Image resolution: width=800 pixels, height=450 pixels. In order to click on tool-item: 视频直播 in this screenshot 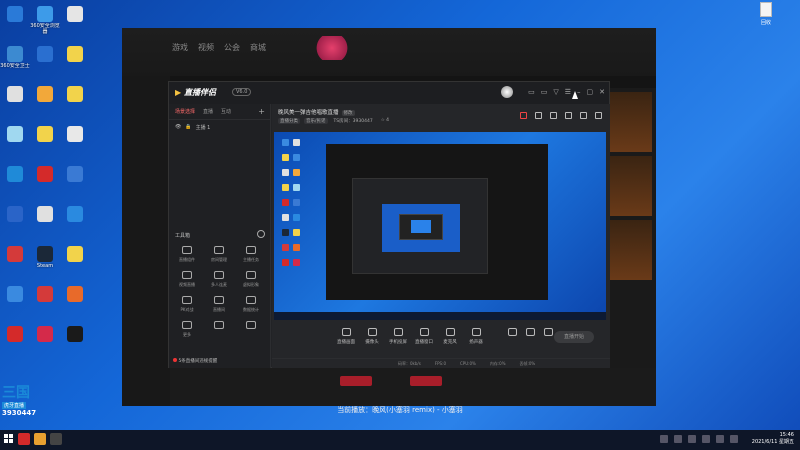, I will do `click(187, 279)`.